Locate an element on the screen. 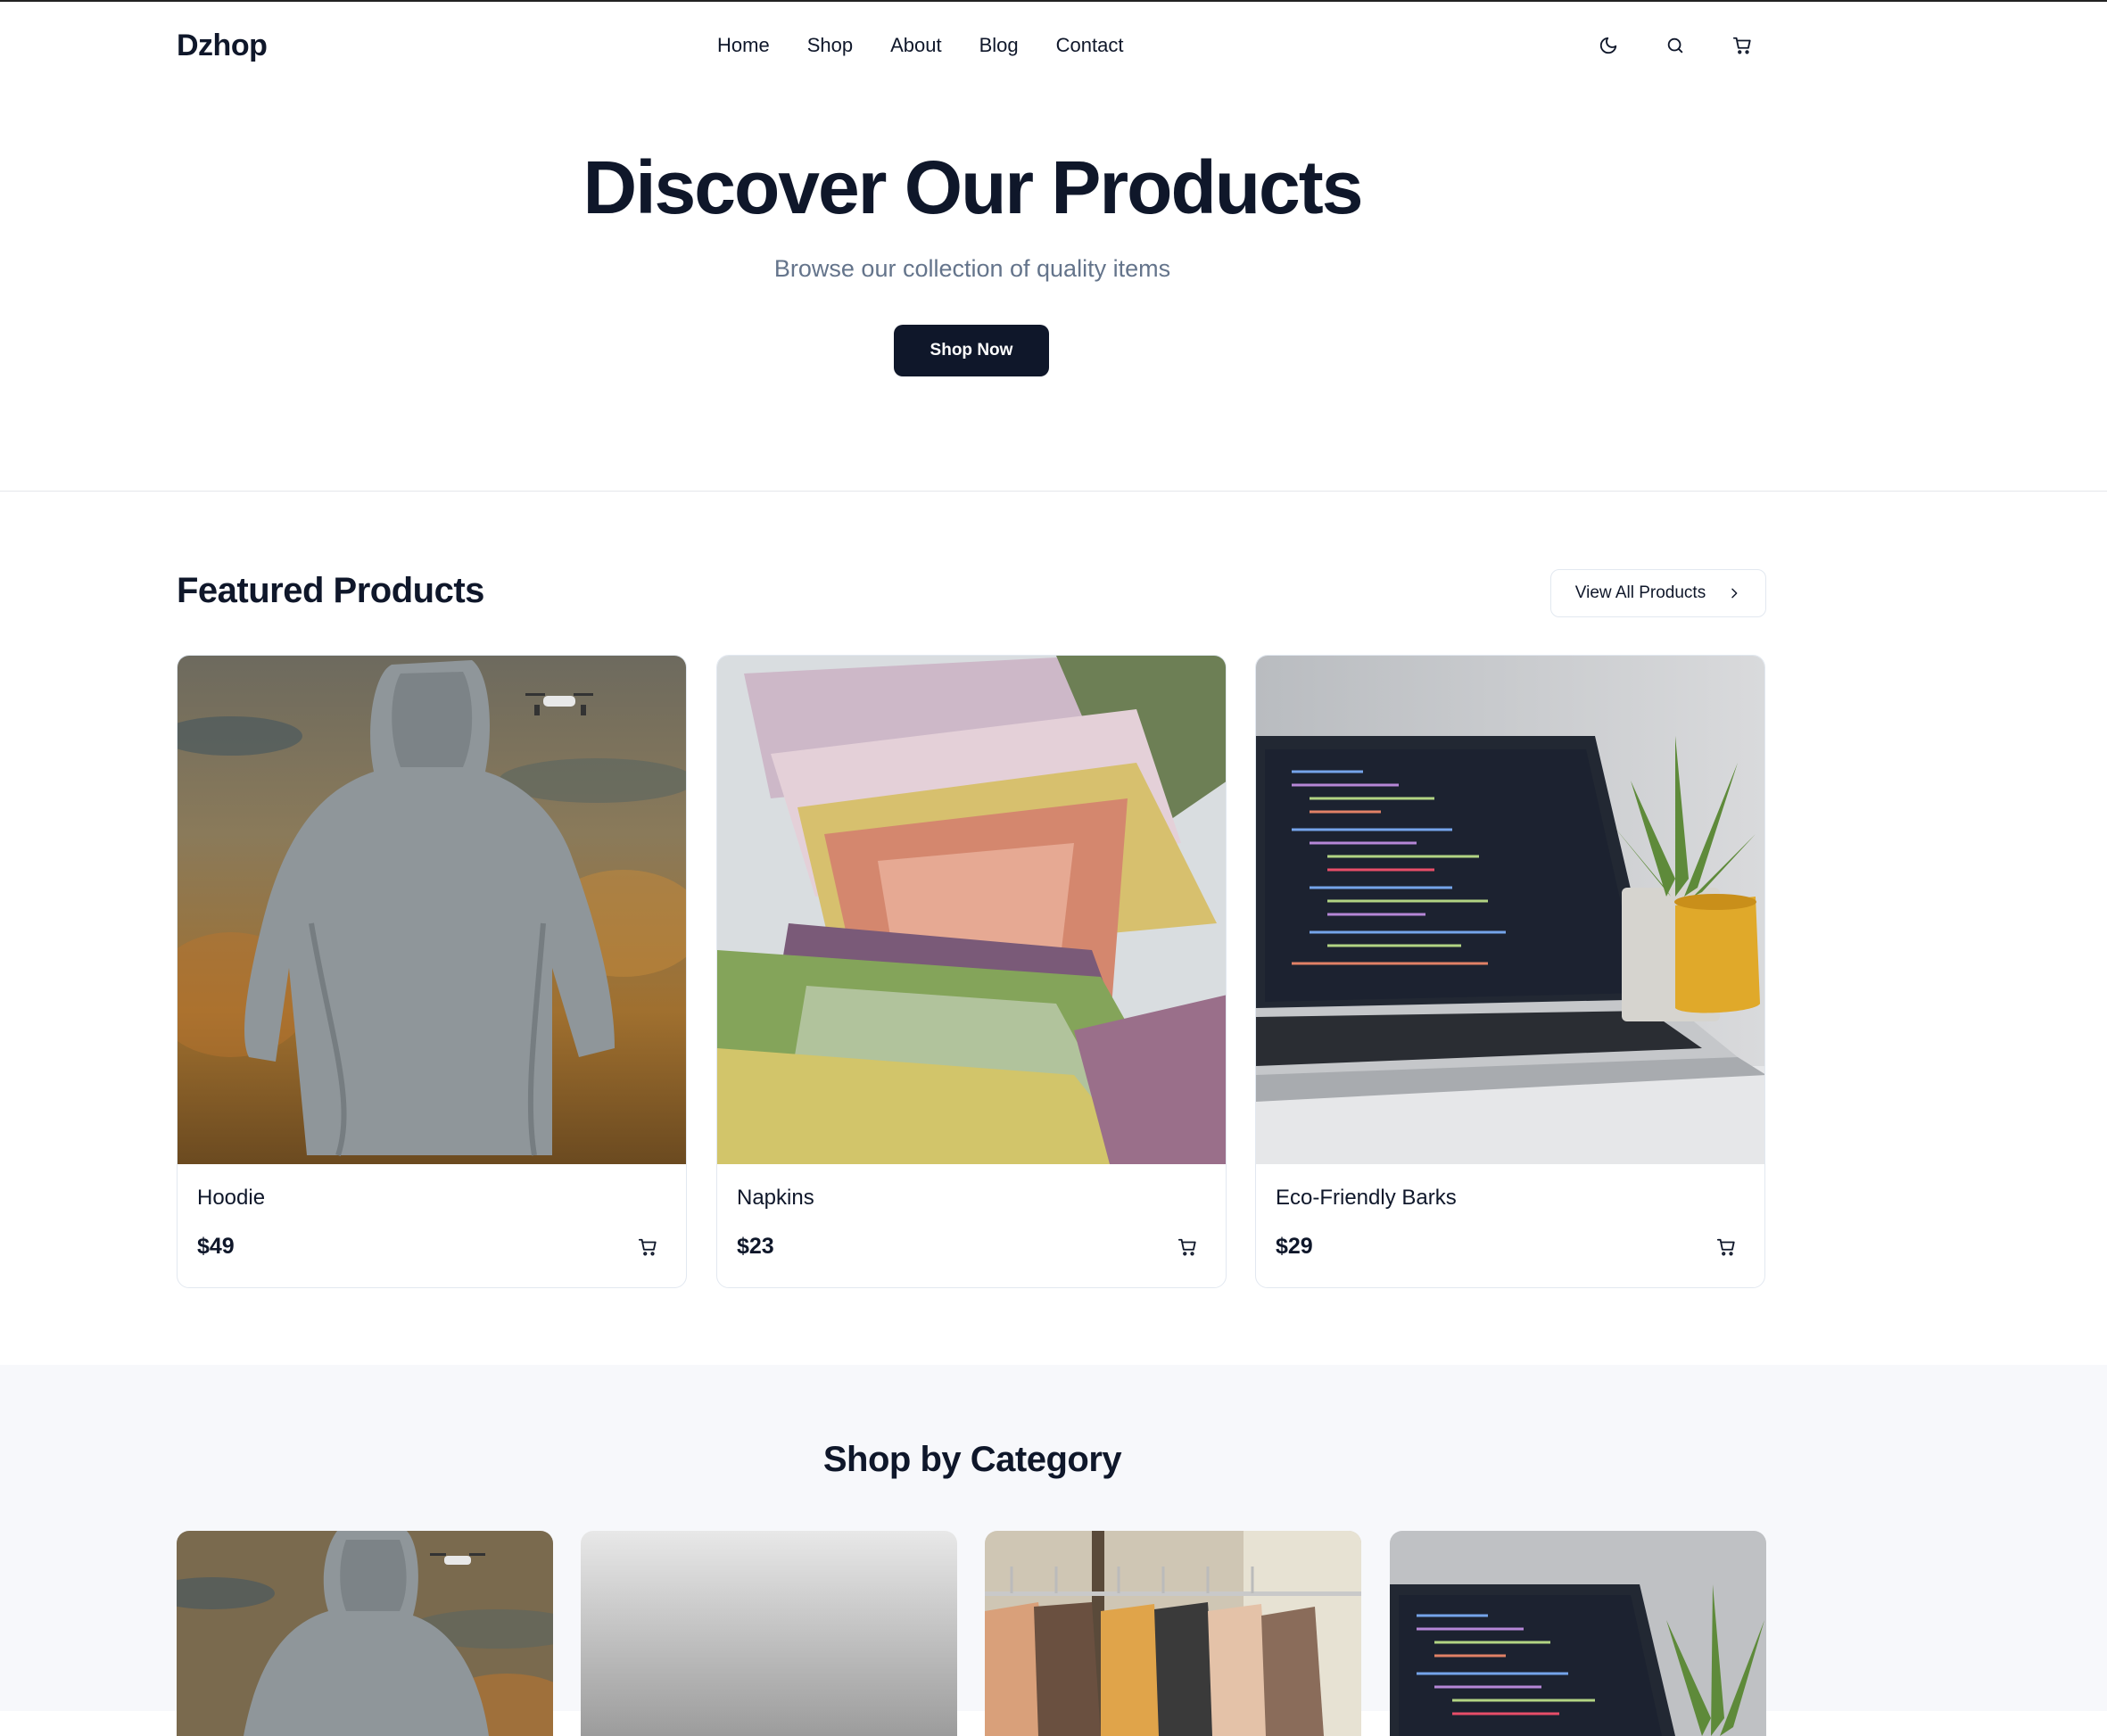 Image resolution: width=2107 pixels, height=1736 pixels. hero-title: Discover Our Products is located at coordinates (973, 187).